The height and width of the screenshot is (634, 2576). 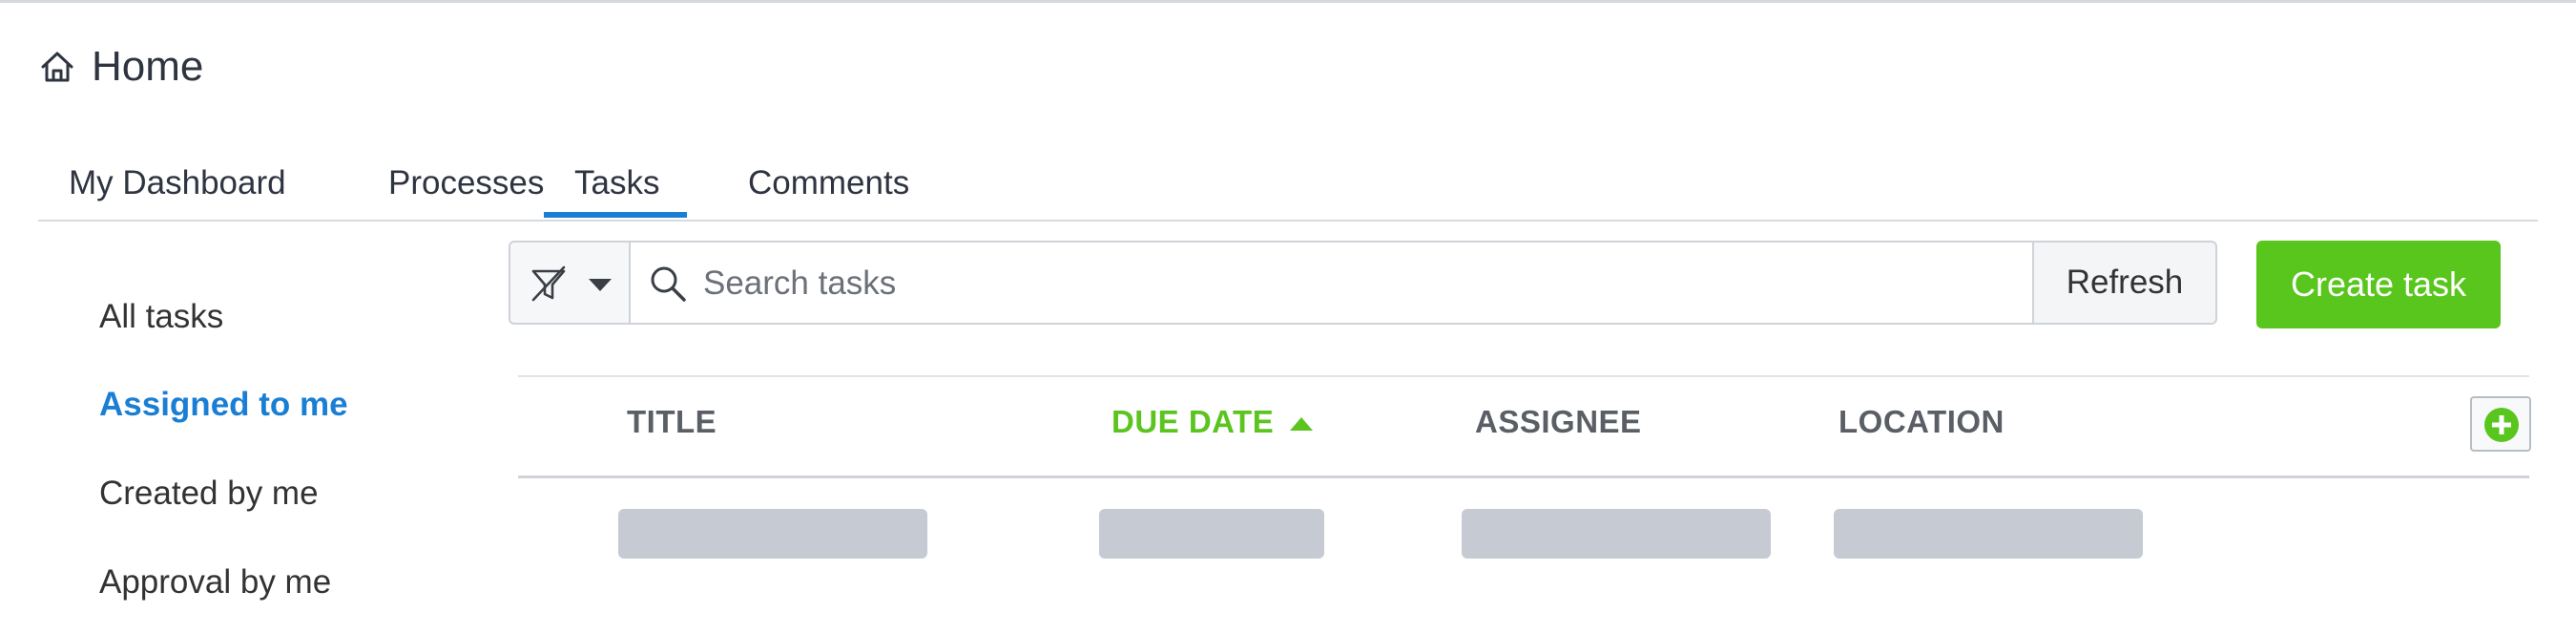 What do you see at coordinates (148, 66) in the screenshot?
I see `page-title: Home` at bounding box center [148, 66].